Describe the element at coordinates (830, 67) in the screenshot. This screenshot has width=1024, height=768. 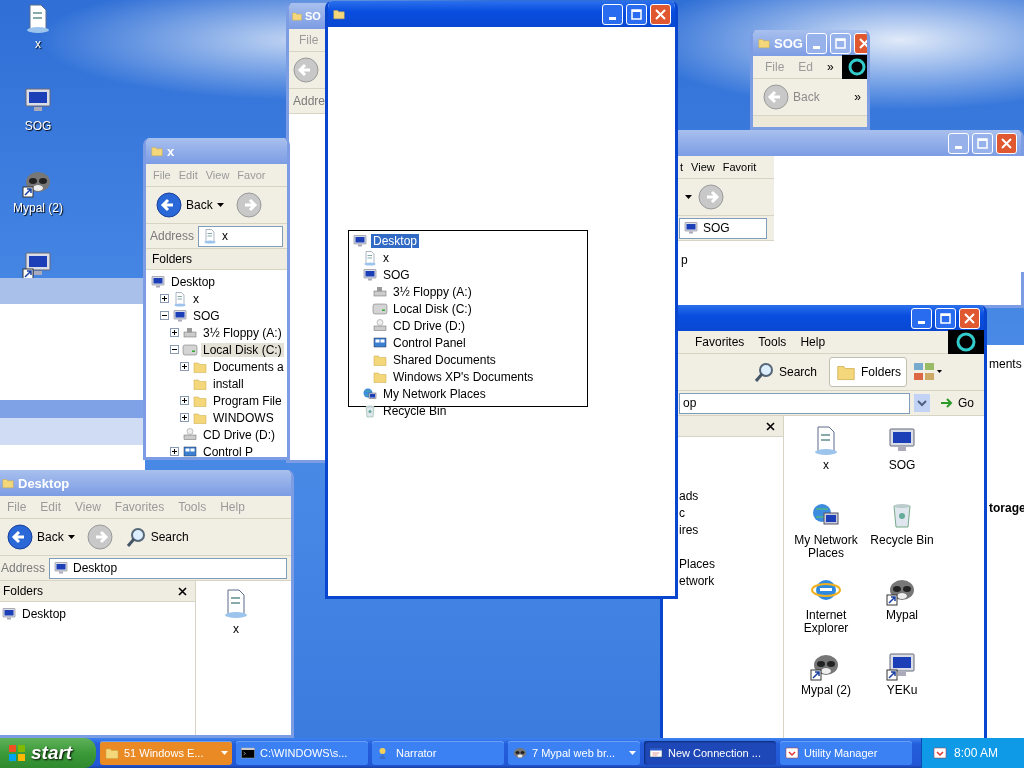
I see `menu-overflow: »` at that location.